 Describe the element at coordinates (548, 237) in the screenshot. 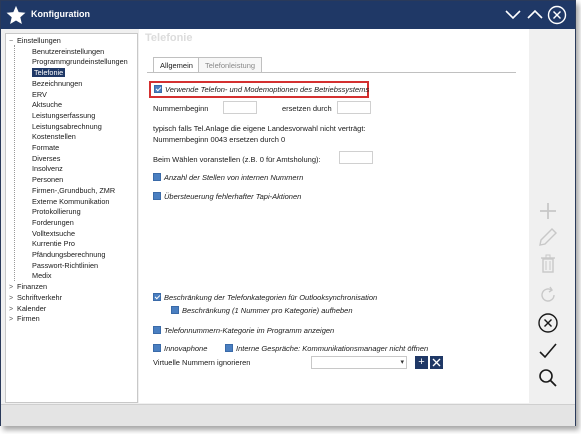

I see `pencil-icon` at that location.